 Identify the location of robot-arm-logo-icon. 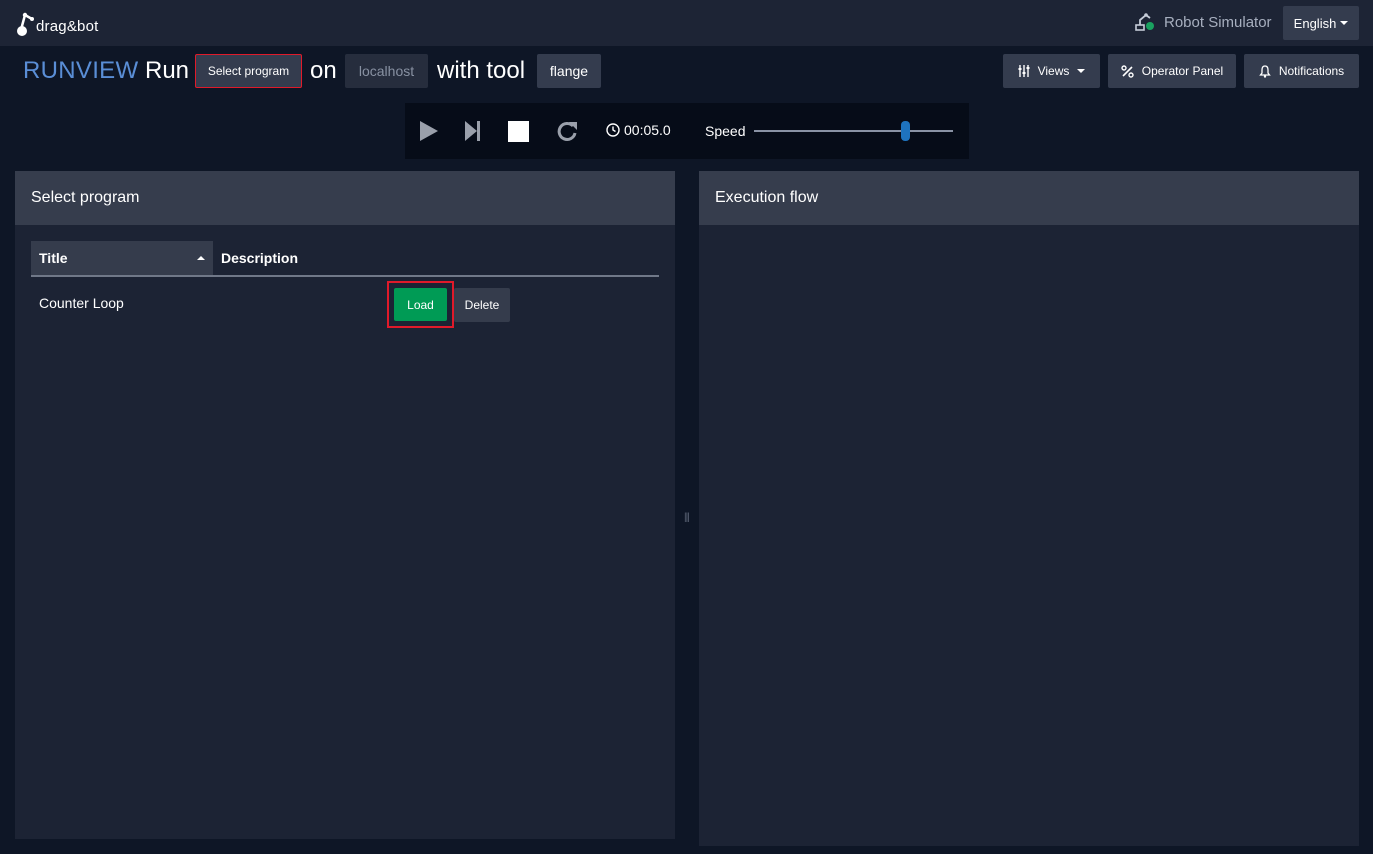
(25, 24).